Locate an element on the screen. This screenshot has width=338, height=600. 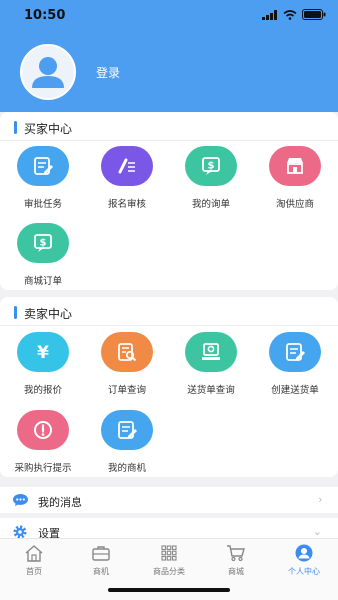
item-label: 采购执行提示 is located at coordinates (43, 468).